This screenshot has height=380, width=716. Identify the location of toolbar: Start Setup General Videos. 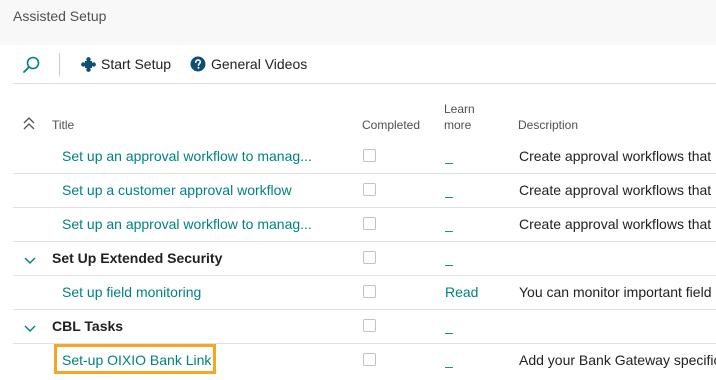
(358, 64).